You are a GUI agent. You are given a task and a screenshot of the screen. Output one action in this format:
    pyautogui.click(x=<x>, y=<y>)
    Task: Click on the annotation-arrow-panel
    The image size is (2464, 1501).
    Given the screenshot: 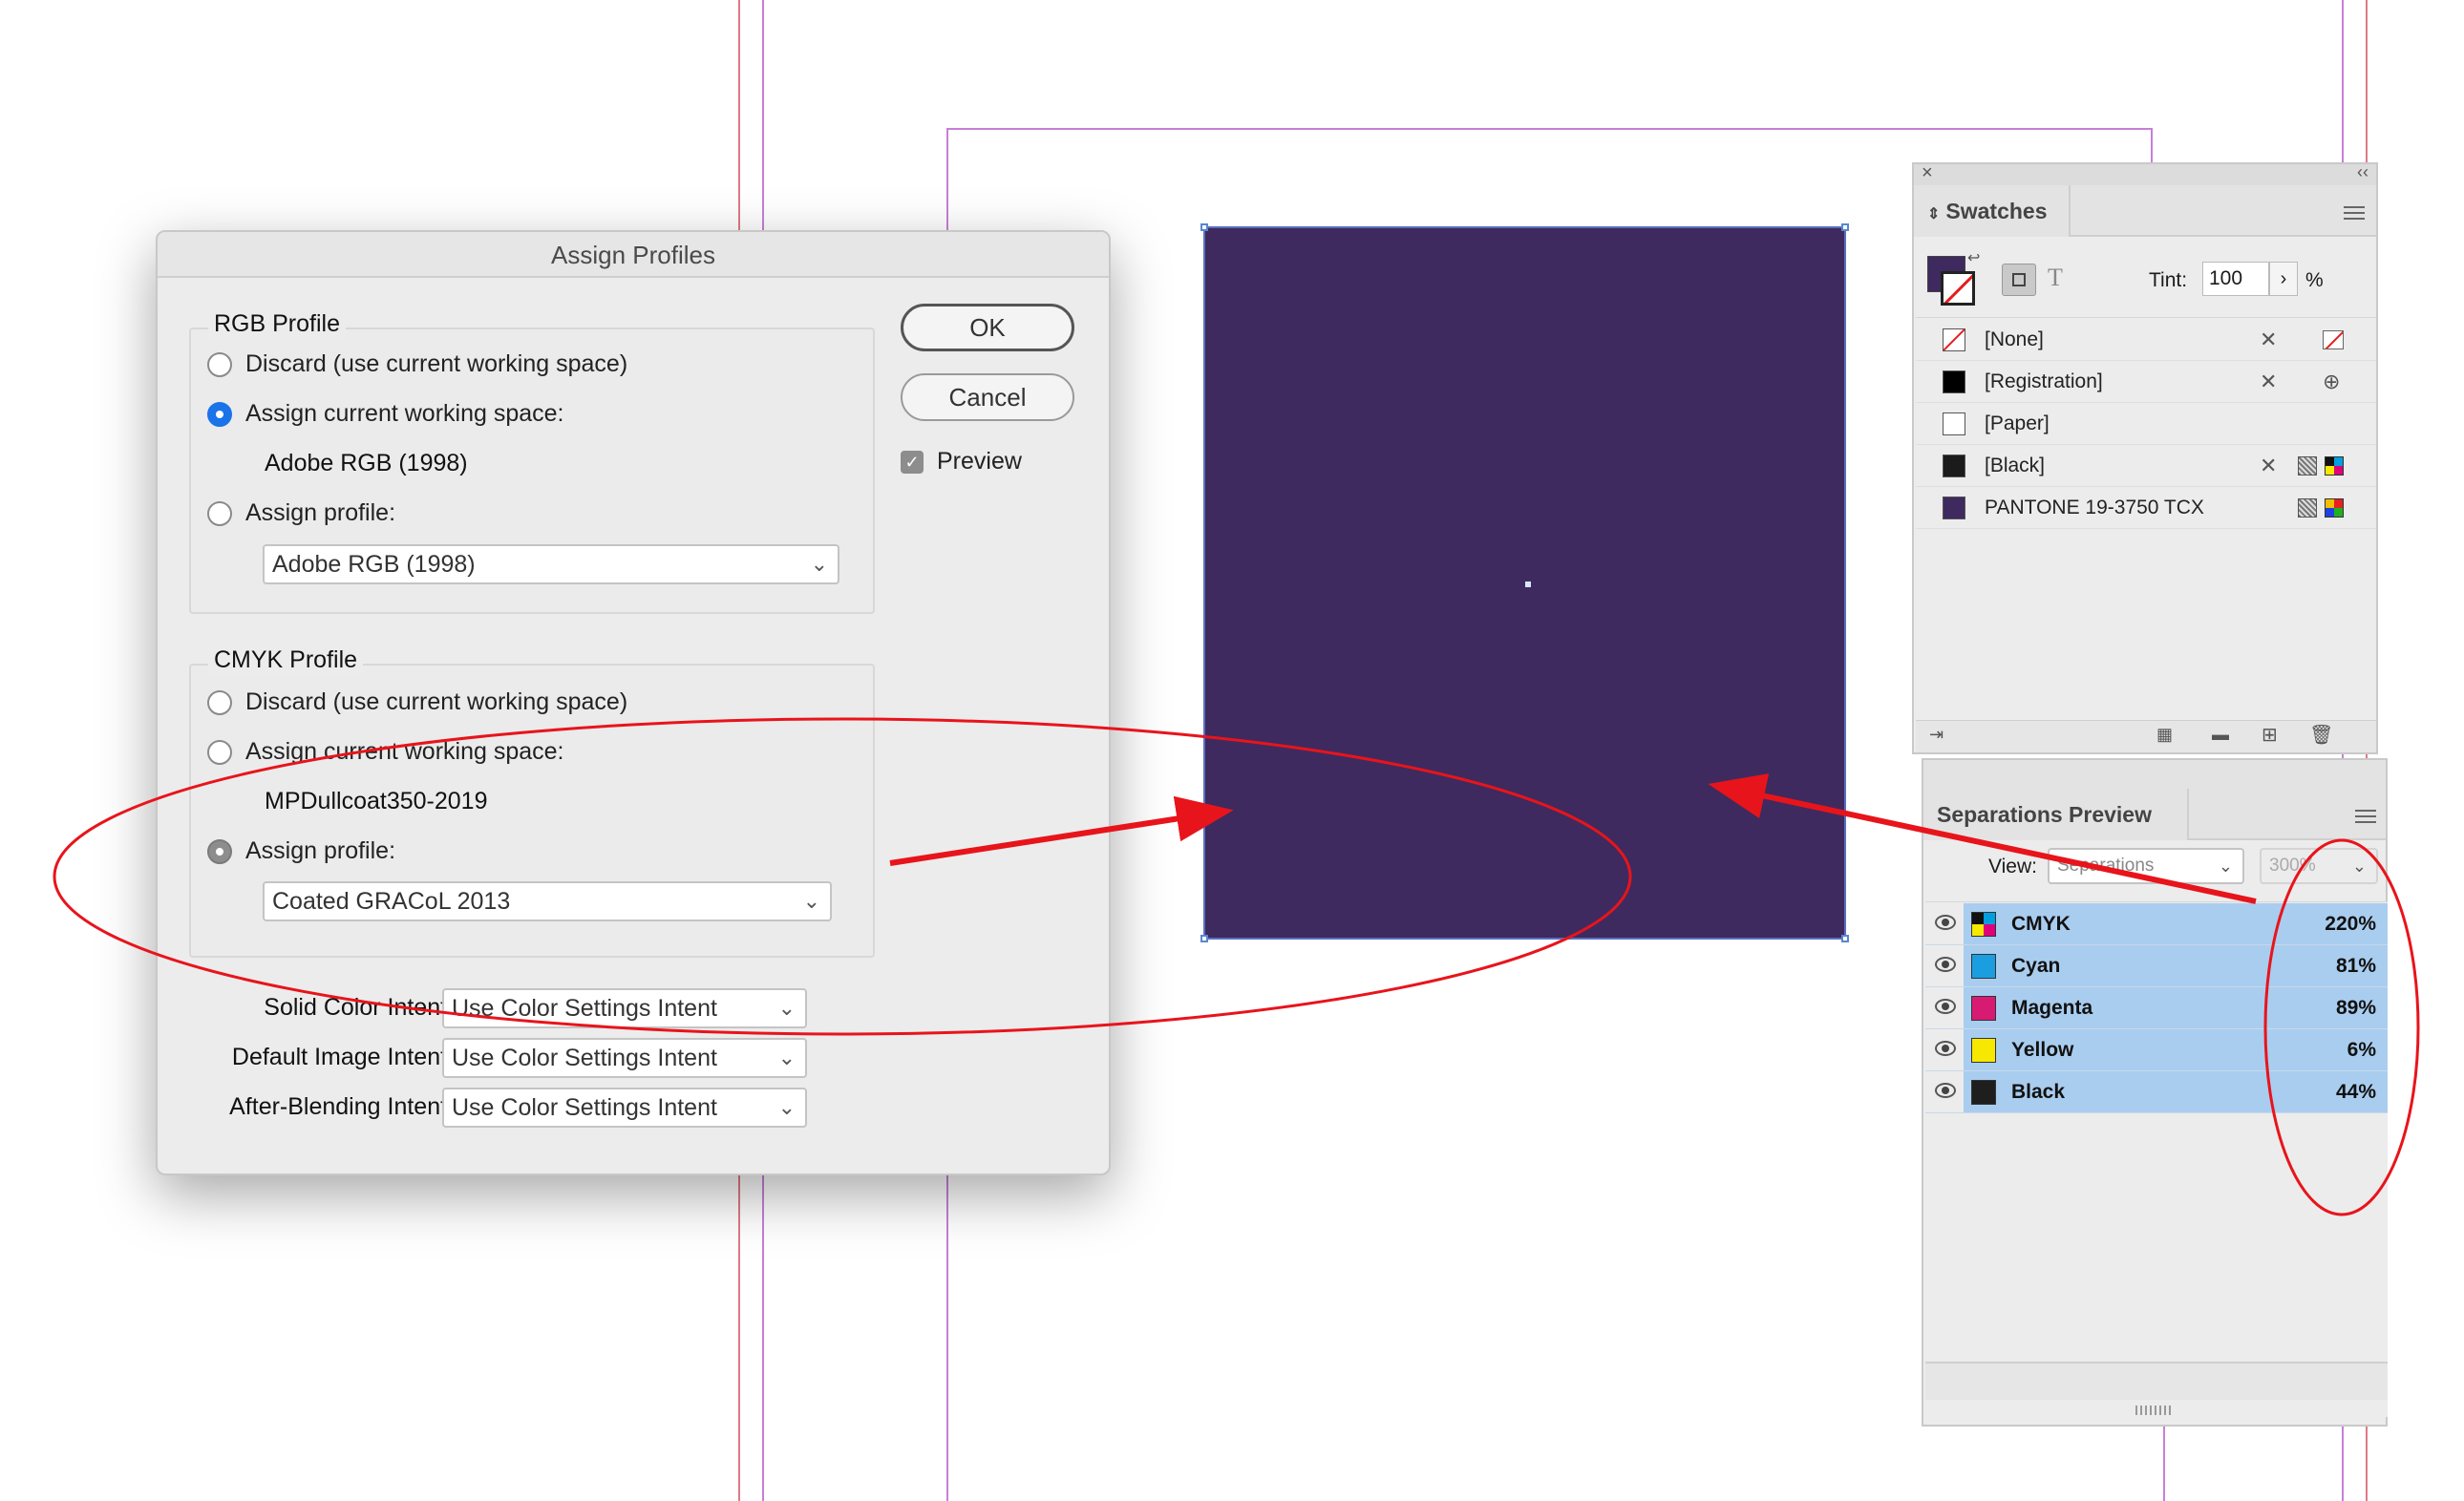 What is the action you would take?
    pyautogui.click(x=1982, y=838)
    